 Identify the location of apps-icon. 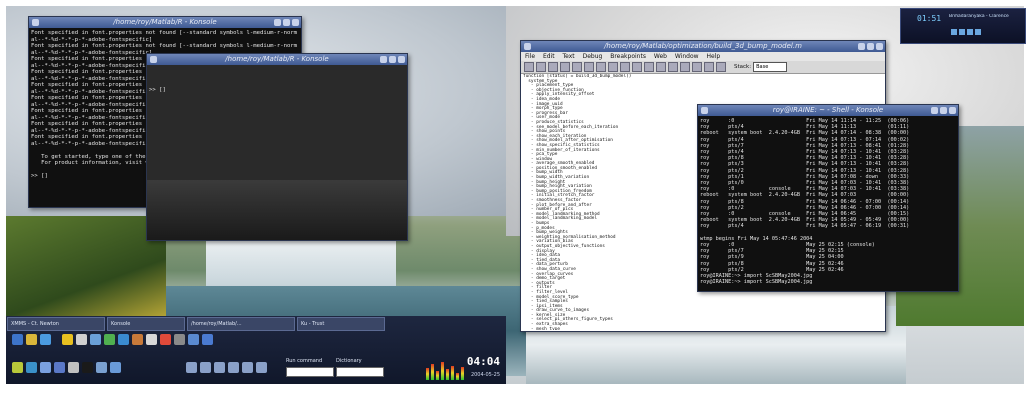
(115, 367).